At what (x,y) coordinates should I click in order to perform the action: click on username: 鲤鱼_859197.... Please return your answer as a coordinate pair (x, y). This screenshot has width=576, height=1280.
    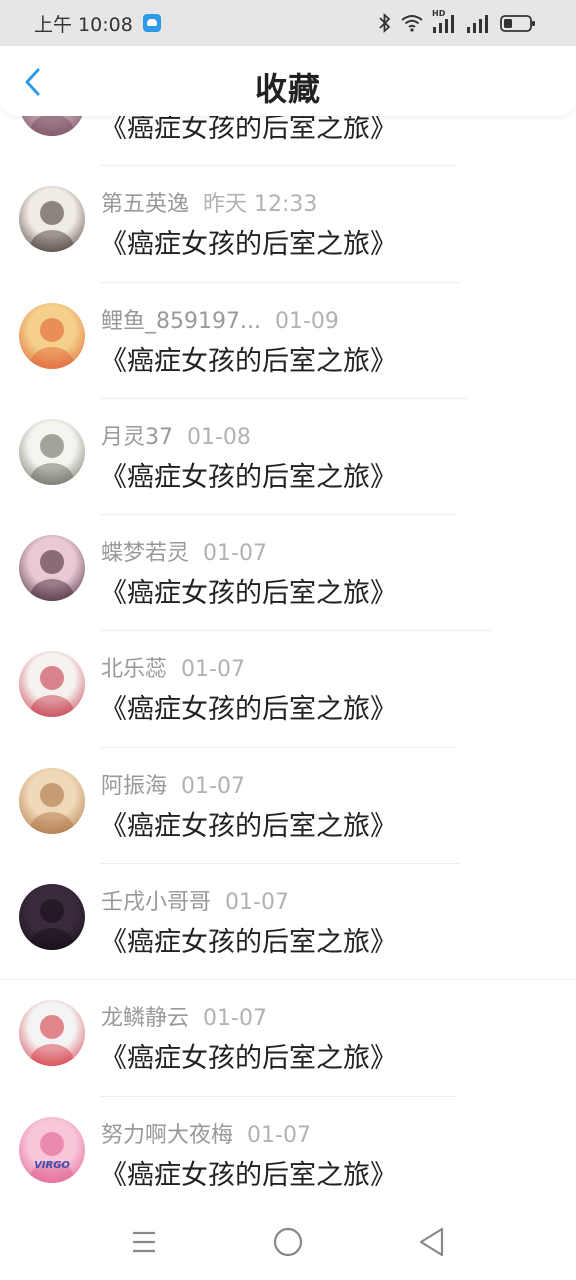
    Looking at the image, I should click on (181, 321).